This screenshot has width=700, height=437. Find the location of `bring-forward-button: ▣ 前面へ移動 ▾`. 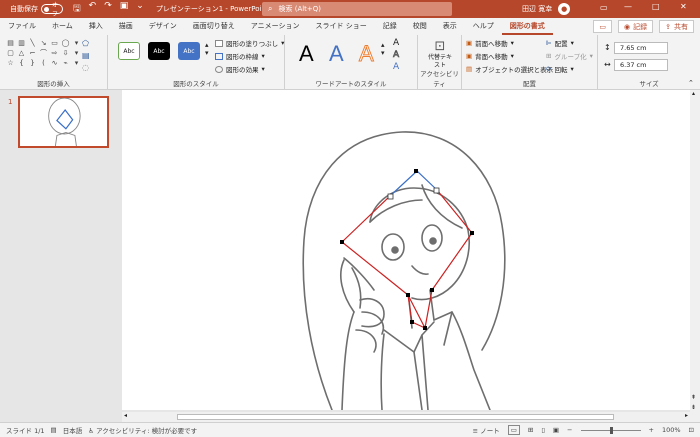

bring-forward-button: ▣ 前面へ移動 ▾ is located at coordinates (509, 43).